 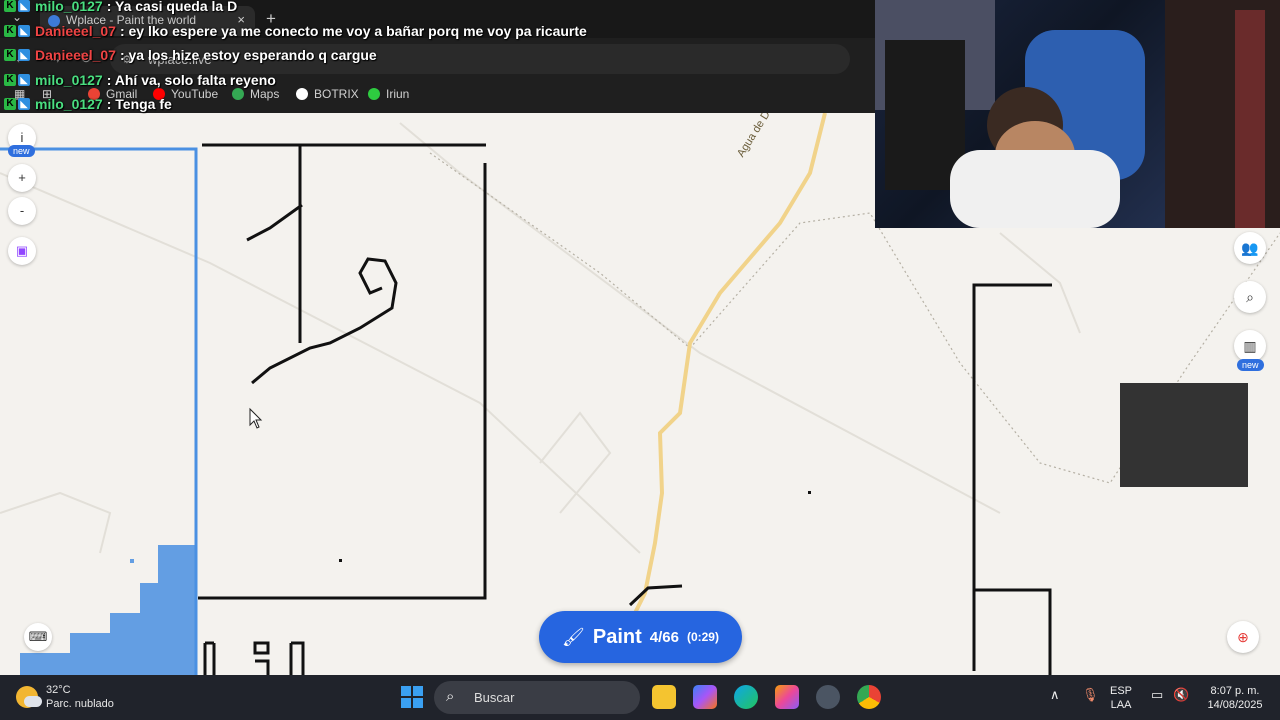 I want to click on chat-message: K ◣ milo_0127 : Ahí va, solo falta reyeno, so click(x=437, y=80).